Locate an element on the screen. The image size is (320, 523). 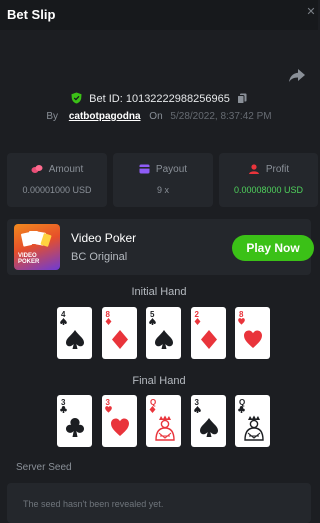
server-seed-title: Server Seed is located at coordinates (44, 467).